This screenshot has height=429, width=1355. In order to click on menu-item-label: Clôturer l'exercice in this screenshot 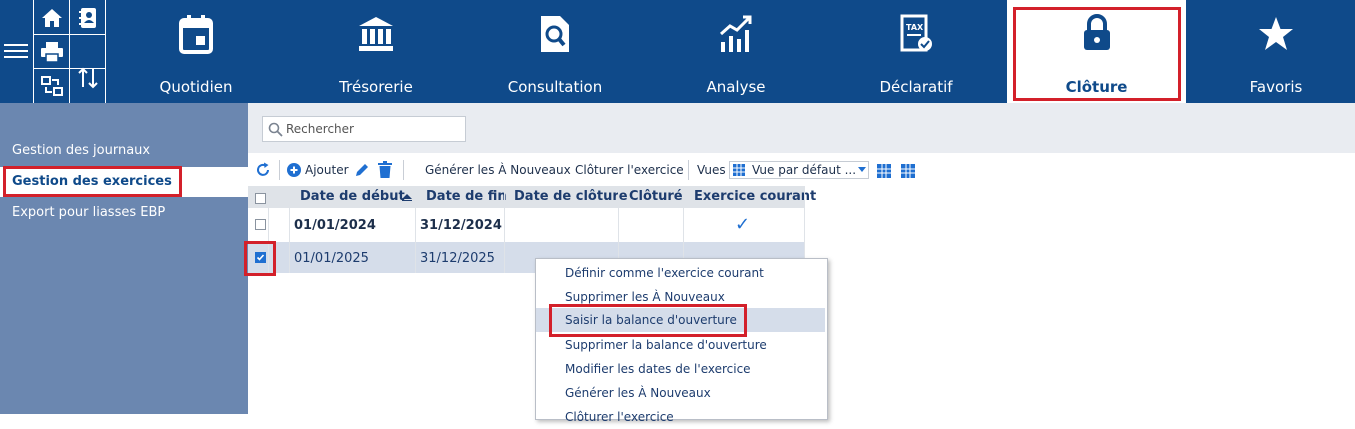, I will do `click(619, 417)`.